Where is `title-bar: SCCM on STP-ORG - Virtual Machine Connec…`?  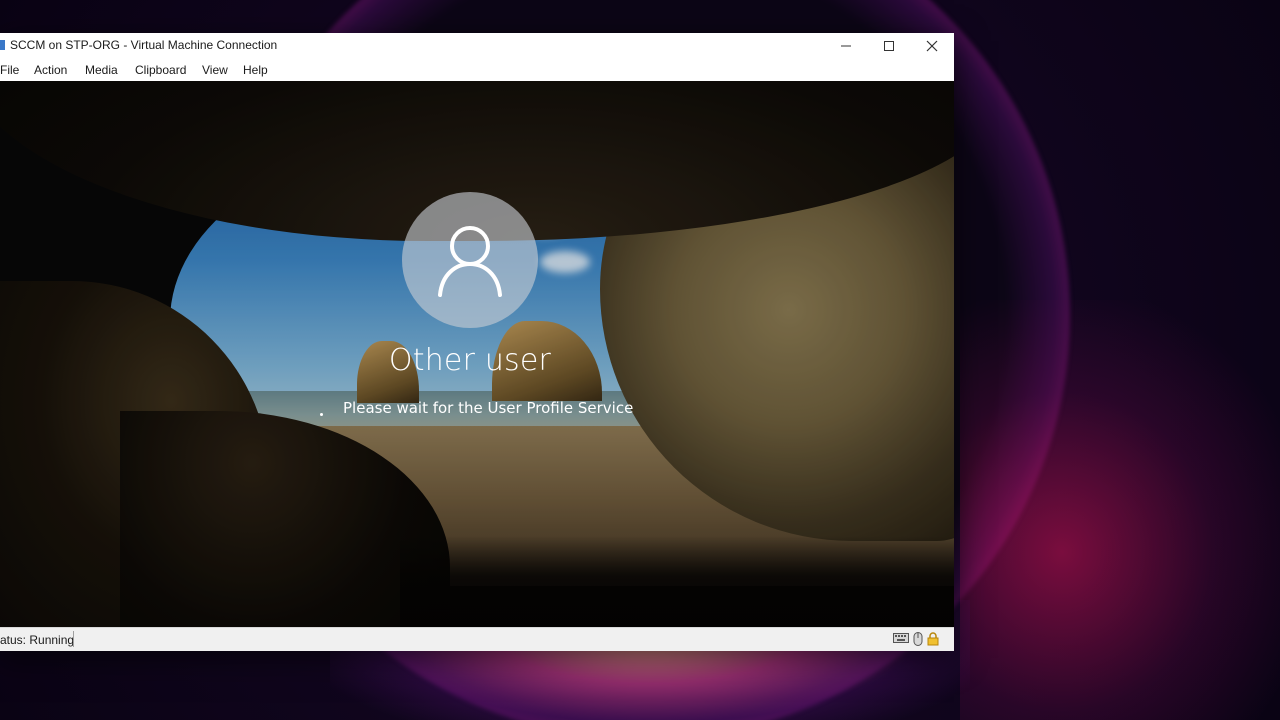
title-bar: SCCM on STP-ORG - Virtual Machine Connec… is located at coordinates (477, 45).